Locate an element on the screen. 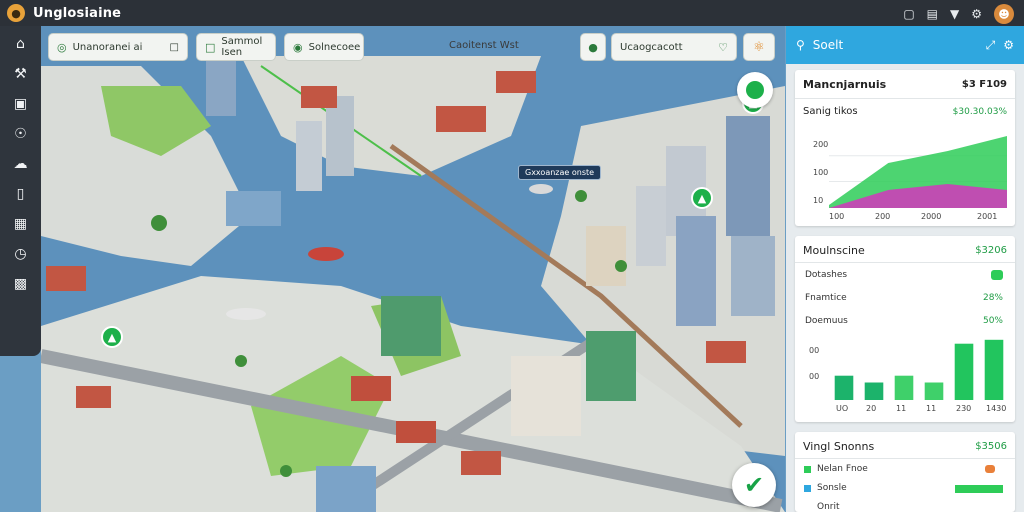 The width and height of the screenshot is (1024, 512). row-label: Fnamtice is located at coordinates (826, 298).